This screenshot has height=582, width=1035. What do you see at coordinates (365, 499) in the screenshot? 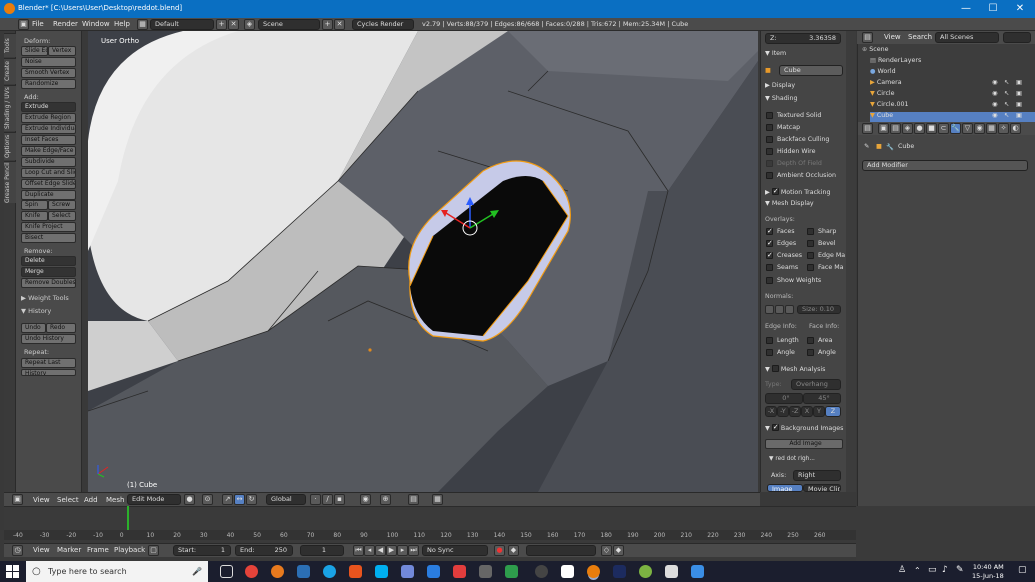
I see `proportional-edit-icon: ◉` at bounding box center [365, 499].